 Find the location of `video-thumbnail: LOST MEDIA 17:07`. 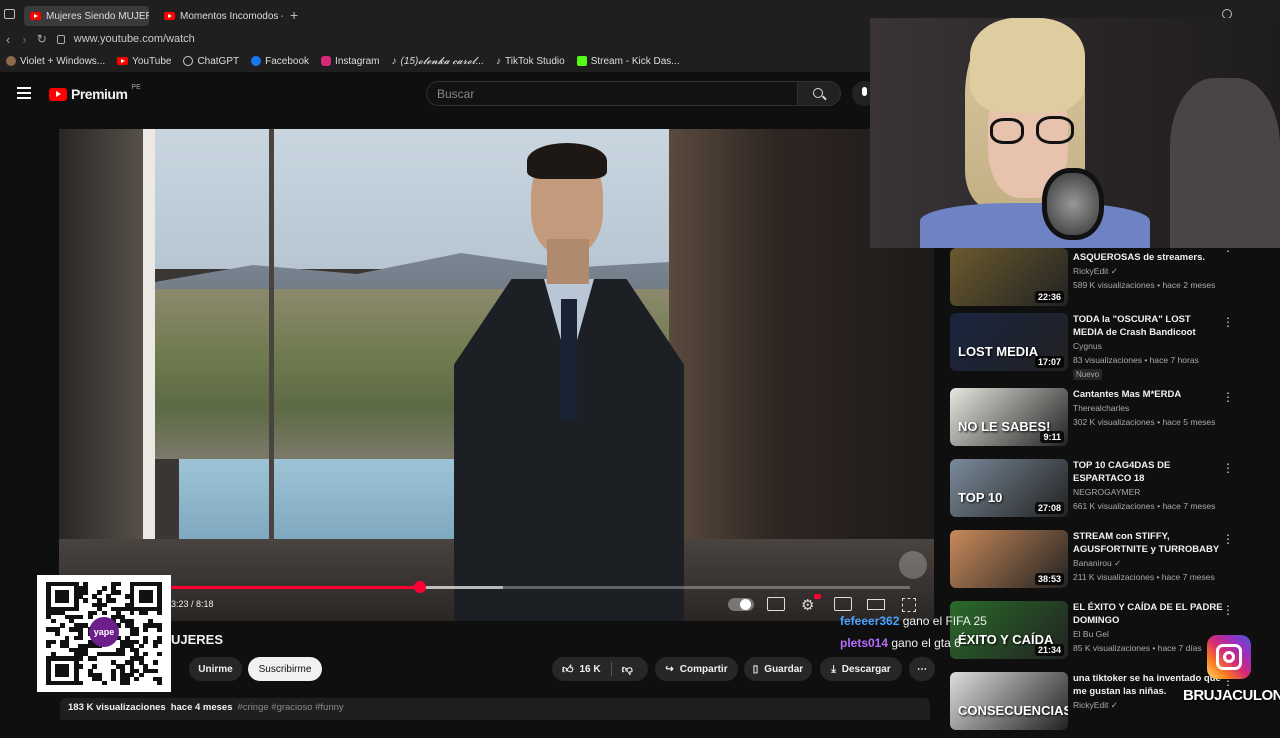

video-thumbnail: LOST MEDIA 17:07 is located at coordinates (1009, 342).